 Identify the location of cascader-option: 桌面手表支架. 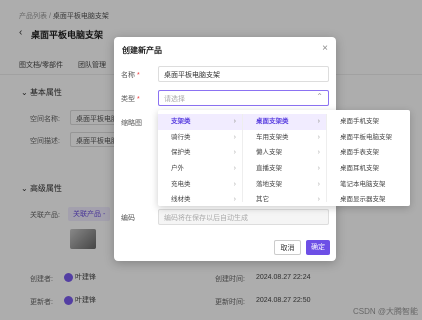
(368, 153).